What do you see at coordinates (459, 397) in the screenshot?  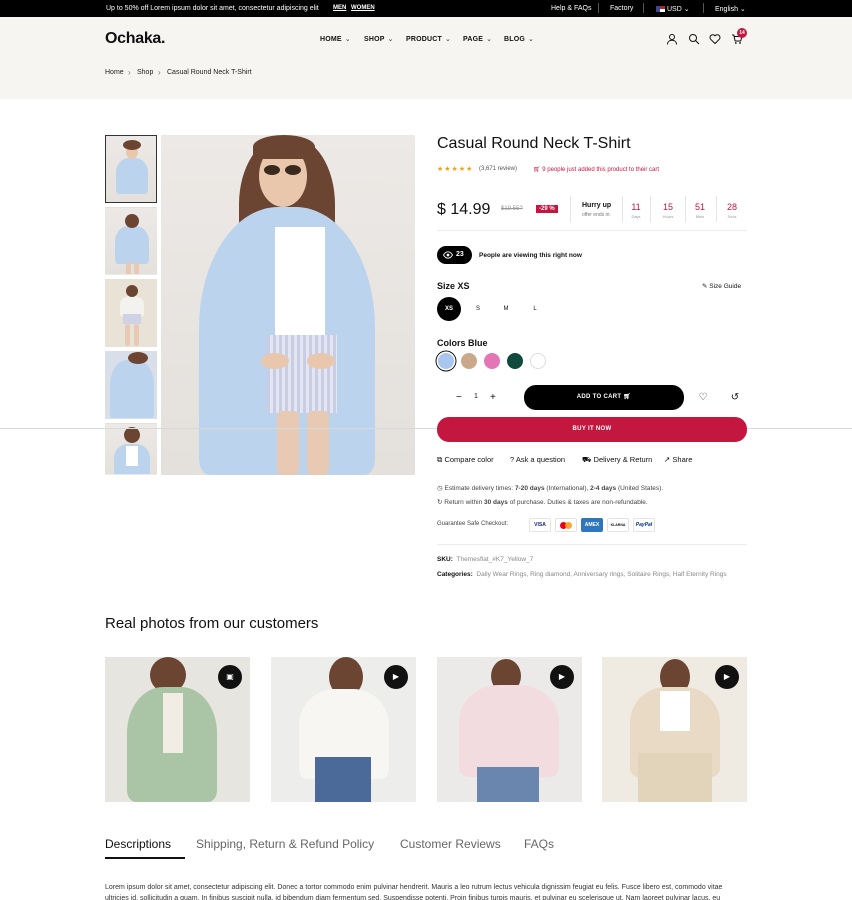 I see `decrease-button: −` at bounding box center [459, 397].